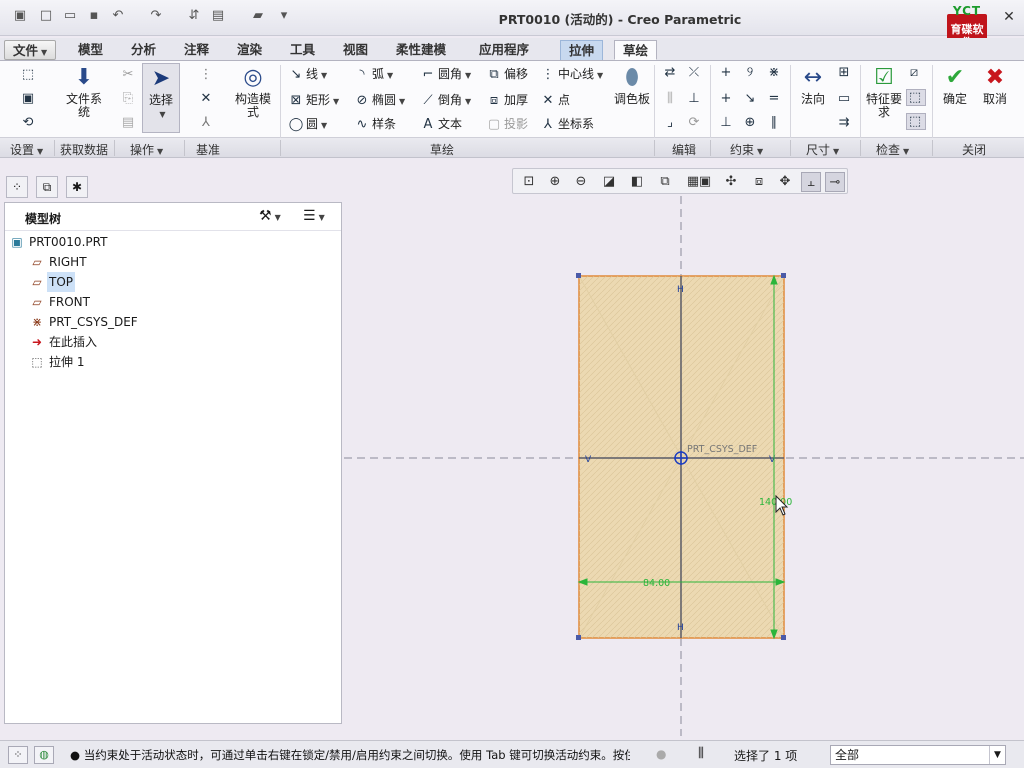 This screenshot has height=768, width=1024. Describe the element at coordinates (665, 182) in the screenshot. I see `saved-views-icon: ⧉` at that location.